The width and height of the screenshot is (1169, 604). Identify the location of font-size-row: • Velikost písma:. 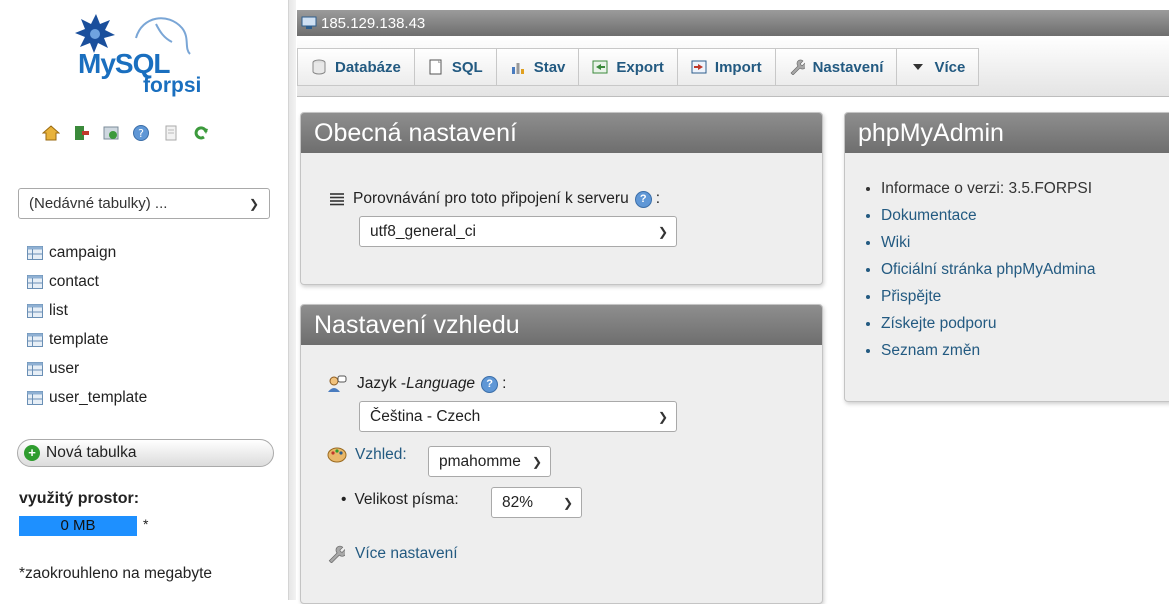
(400, 500).